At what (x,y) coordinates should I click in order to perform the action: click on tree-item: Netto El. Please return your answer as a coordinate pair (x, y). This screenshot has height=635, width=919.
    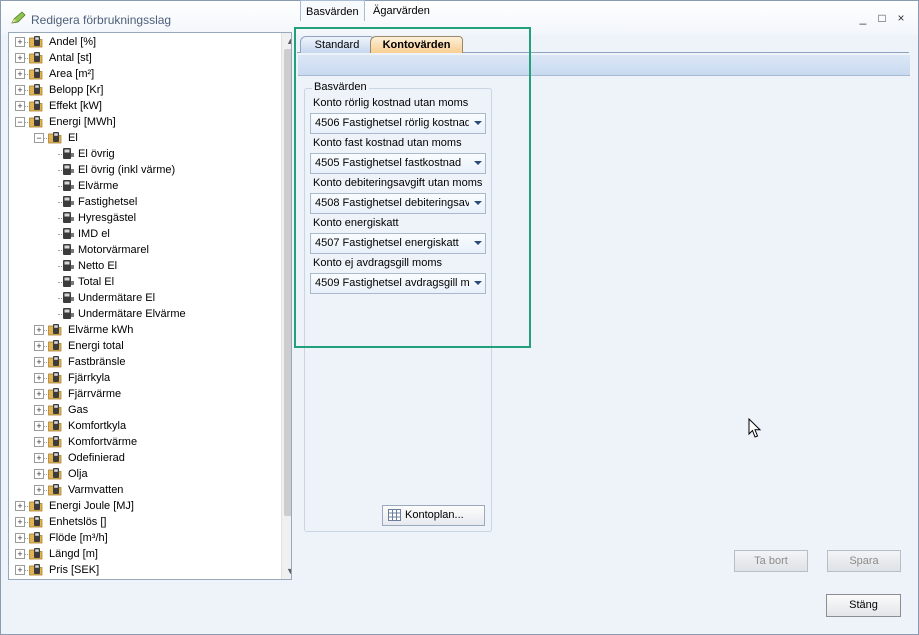
    Looking at the image, I should click on (144, 266).